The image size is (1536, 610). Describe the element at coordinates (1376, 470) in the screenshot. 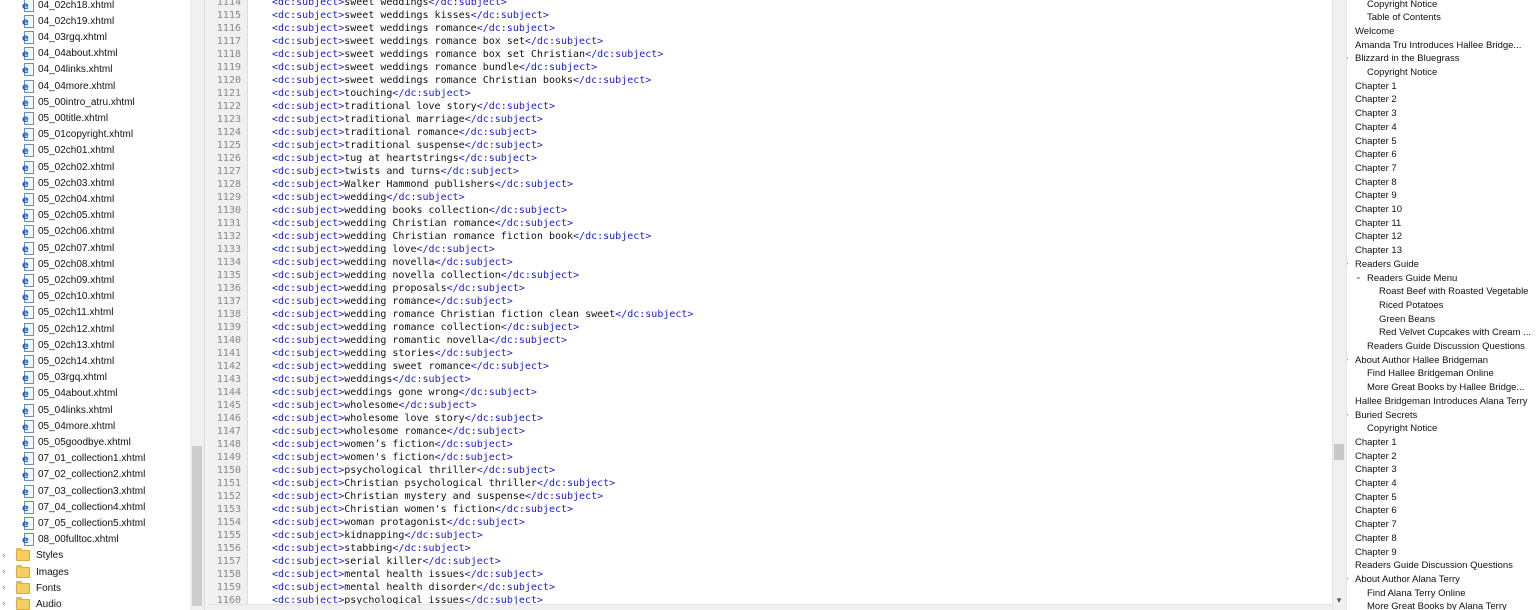

I see `toc-item: Chapter 3` at that location.